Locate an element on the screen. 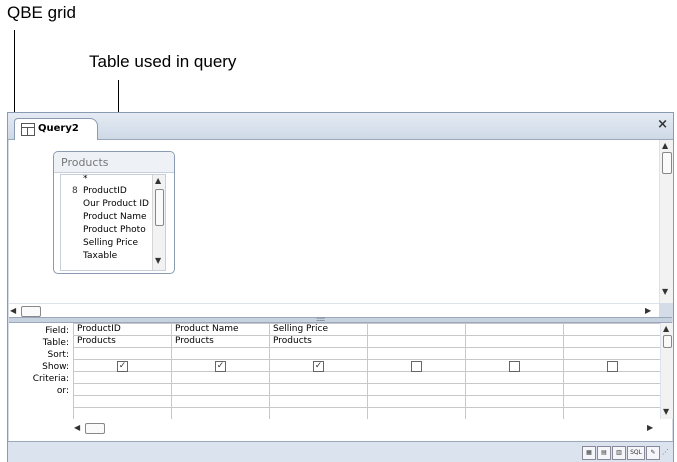 This screenshot has width=677, height=462. datasheet-view-icon: ▦ is located at coordinates (589, 453).